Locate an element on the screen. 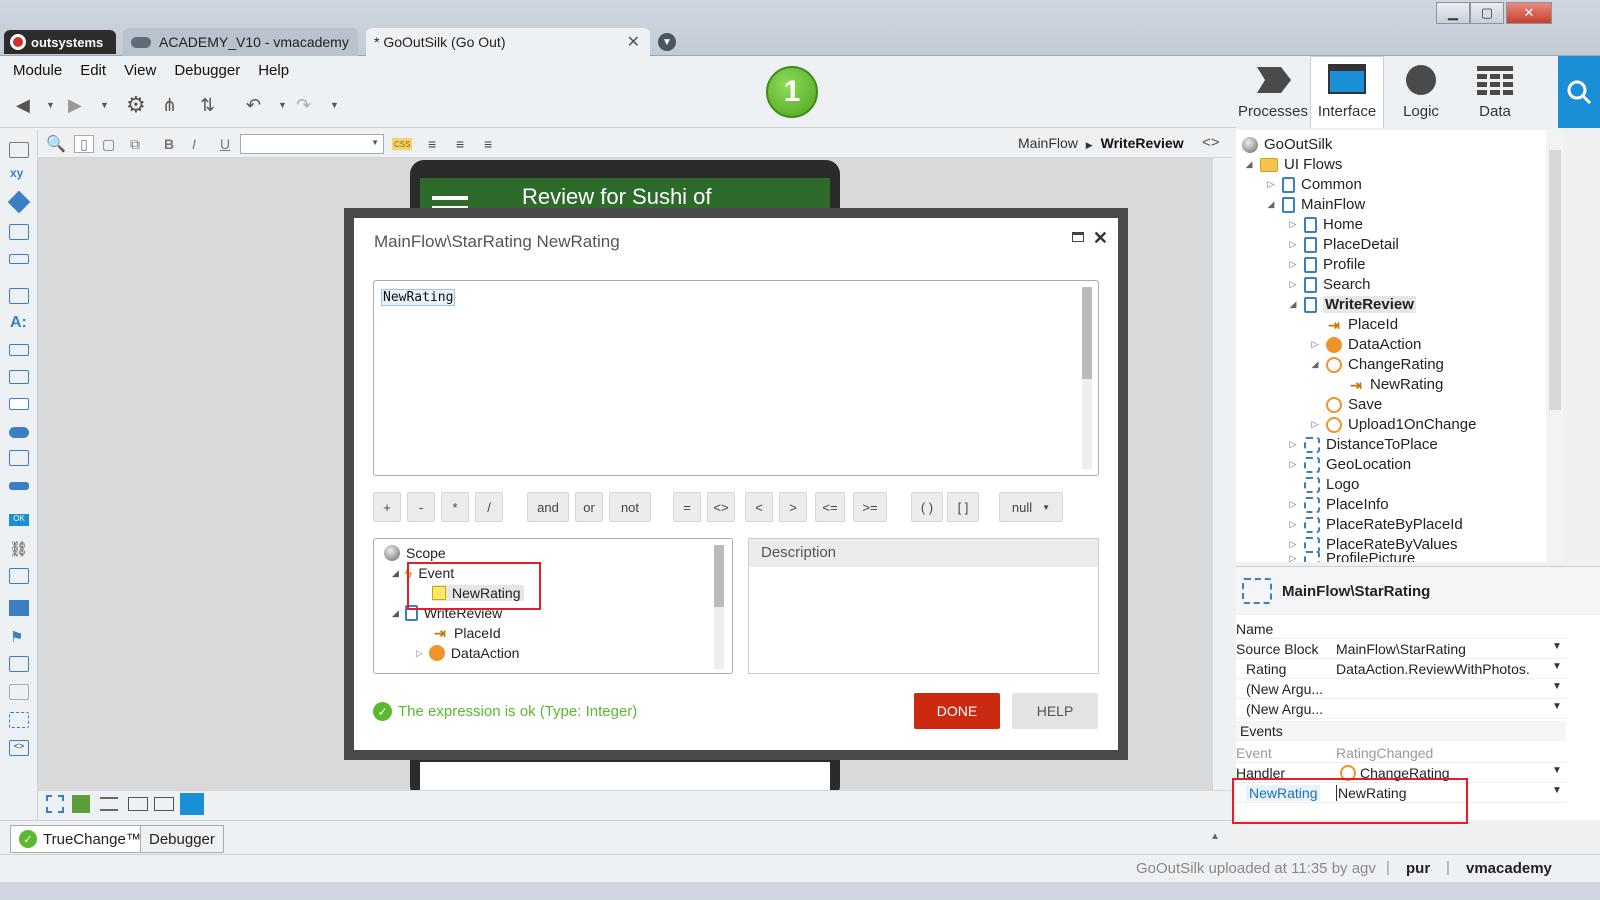 The height and width of the screenshot is (900, 1600). align-left-icon: ≡ is located at coordinates (432, 144).